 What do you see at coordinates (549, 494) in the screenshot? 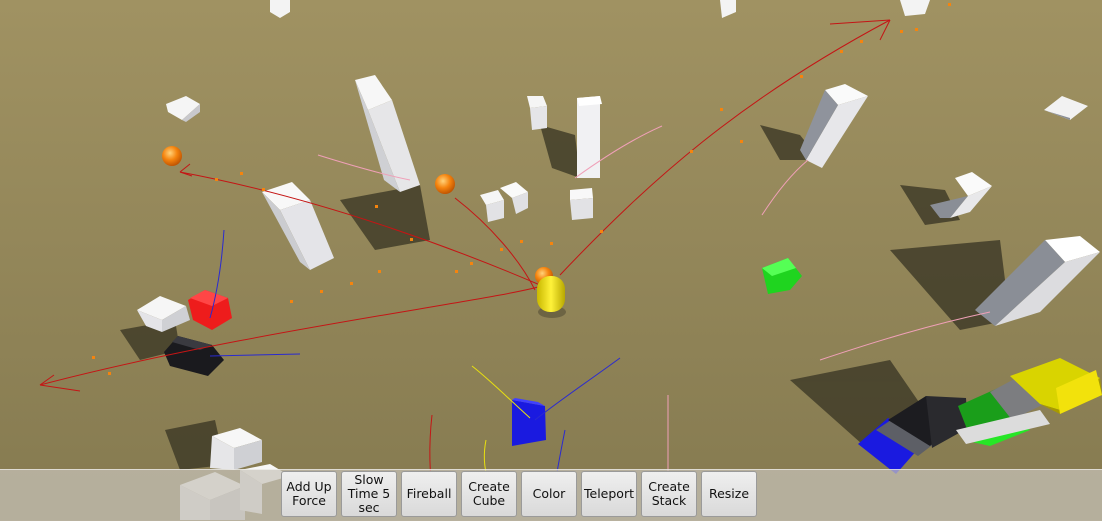
I see `color-button: Color` at bounding box center [549, 494].